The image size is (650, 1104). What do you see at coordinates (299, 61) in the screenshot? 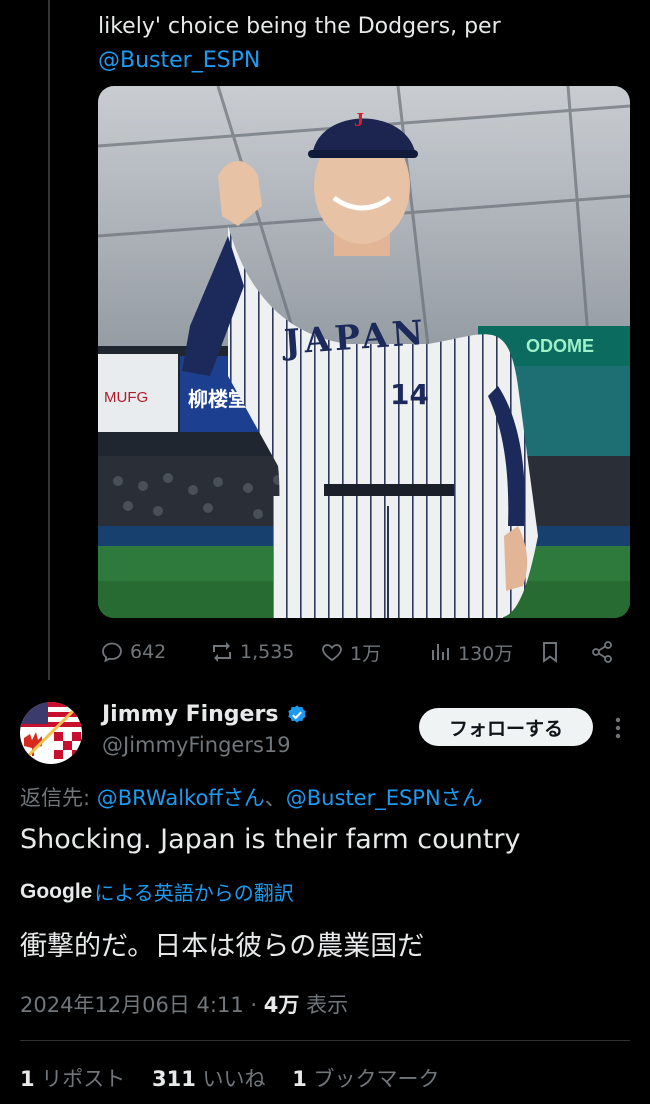
I see `mention-link: @Buster_ESPN` at bounding box center [299, 61].